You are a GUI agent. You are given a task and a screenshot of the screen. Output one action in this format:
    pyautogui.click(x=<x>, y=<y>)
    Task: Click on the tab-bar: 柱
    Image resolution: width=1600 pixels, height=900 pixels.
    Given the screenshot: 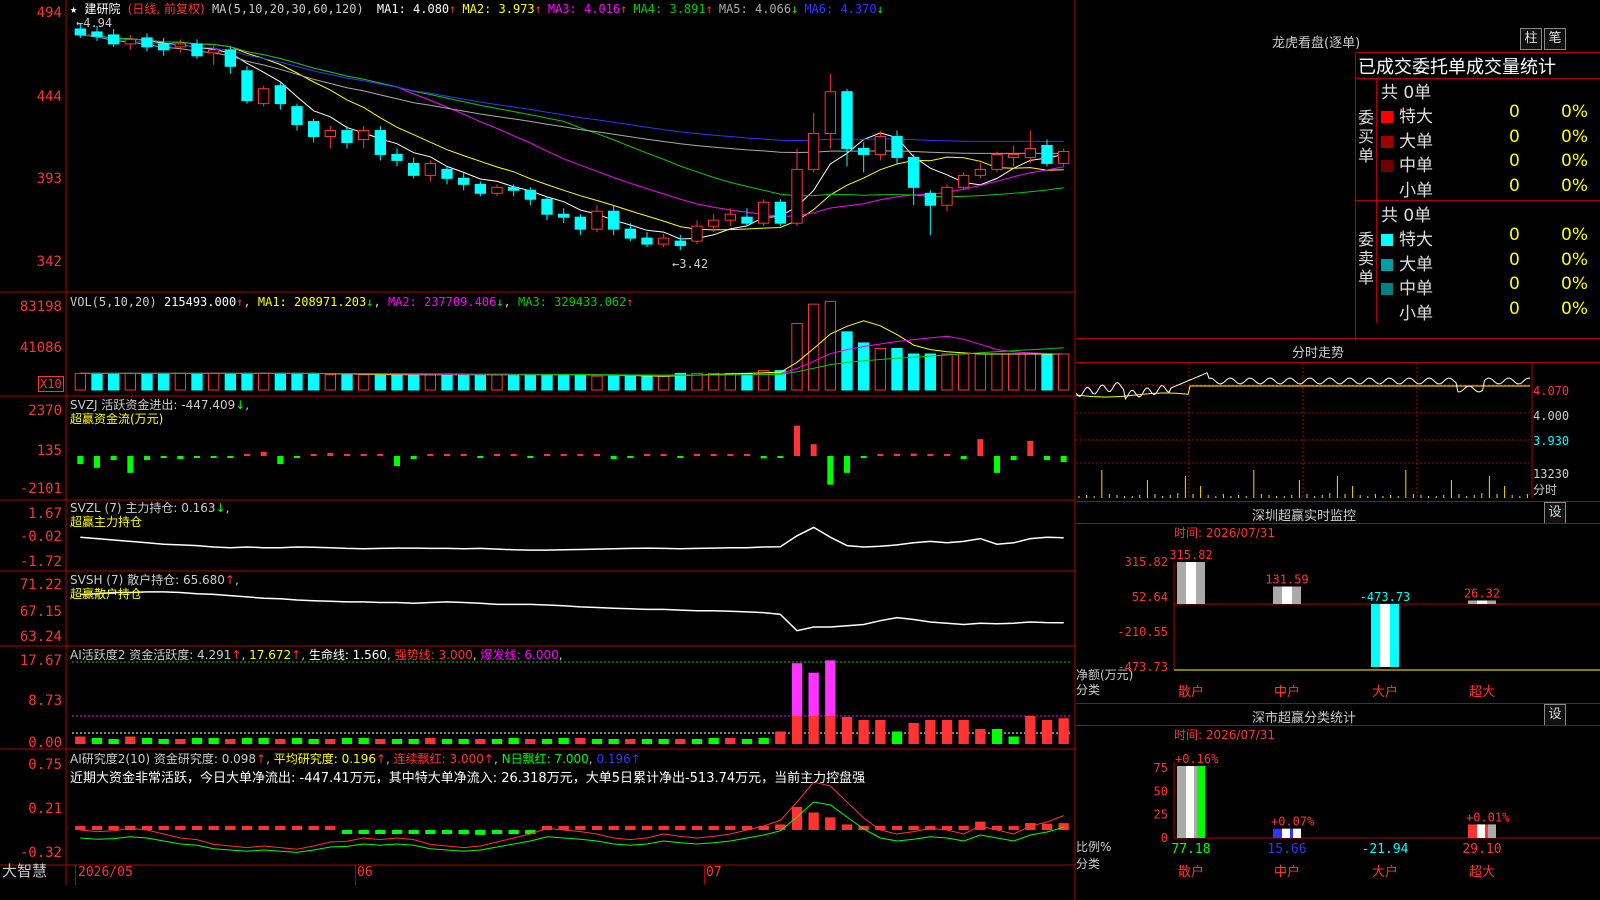 What is the action you would take?
    pyautogui.click(x=1531, y=39)
    